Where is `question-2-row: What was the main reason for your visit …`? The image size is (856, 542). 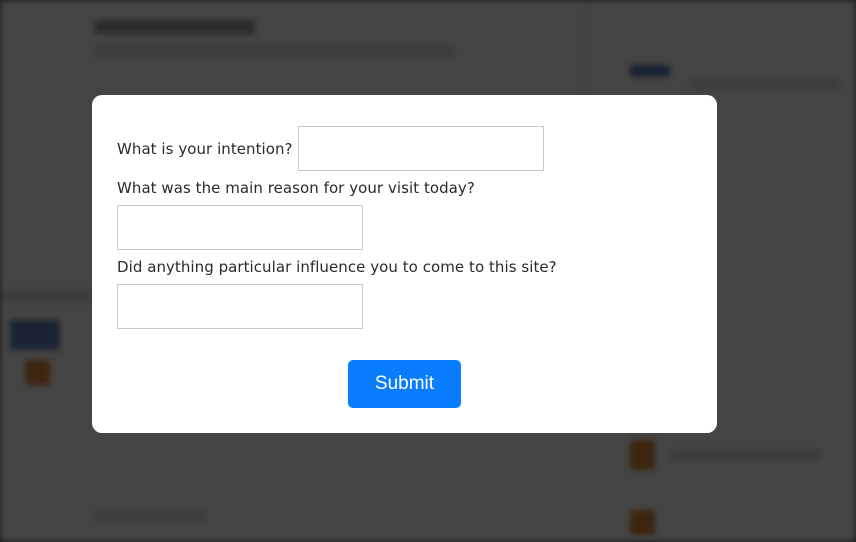 question-2-row: What was the main reason for your visit … is located at coordinates (404, 214).